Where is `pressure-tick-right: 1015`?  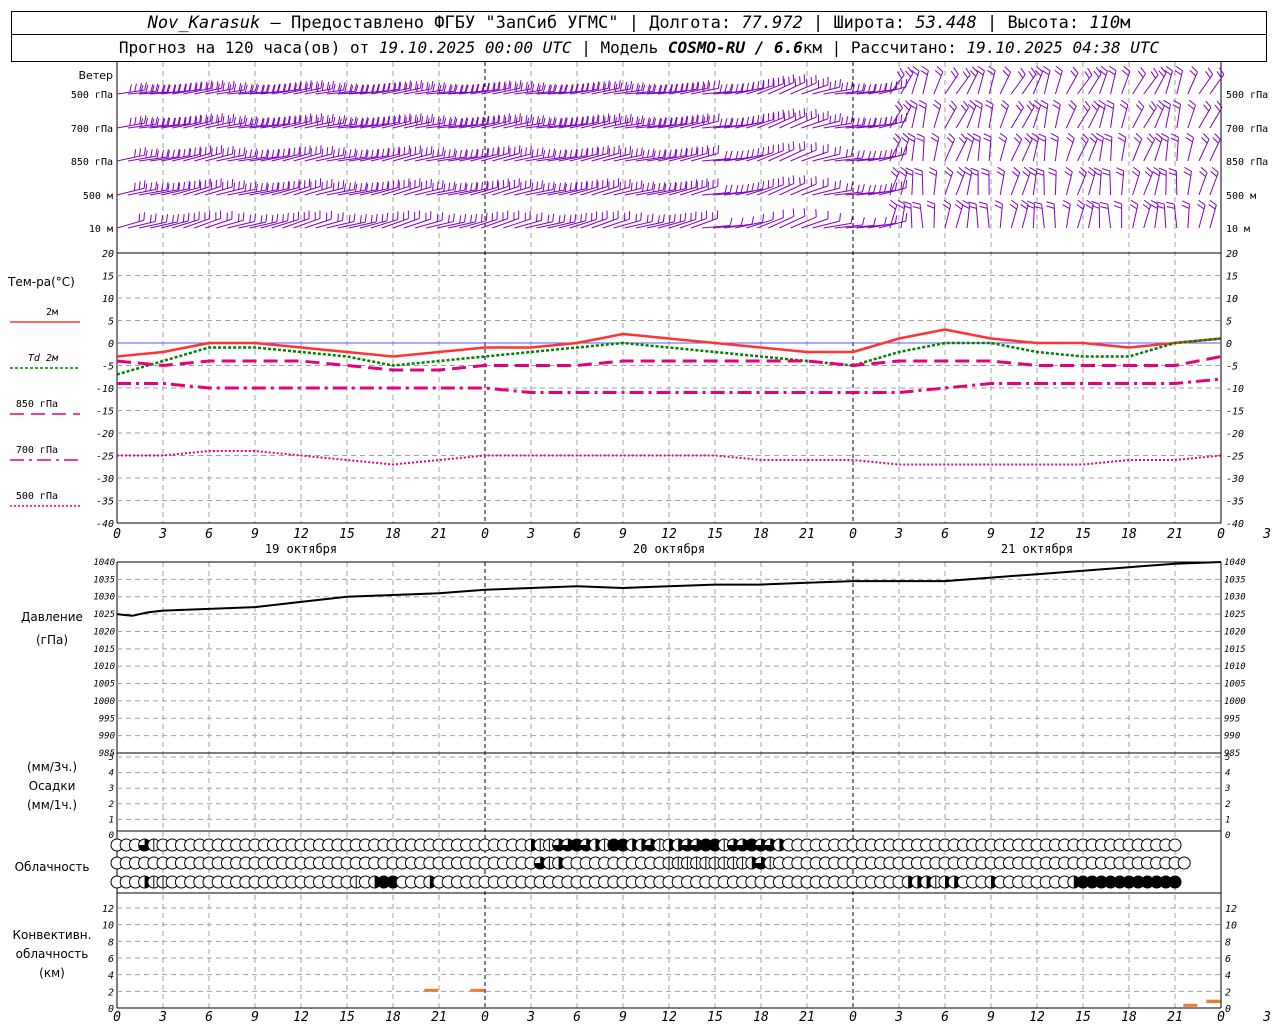 pressure-tick-right: 1015 is located at coordinates (1235, 650).